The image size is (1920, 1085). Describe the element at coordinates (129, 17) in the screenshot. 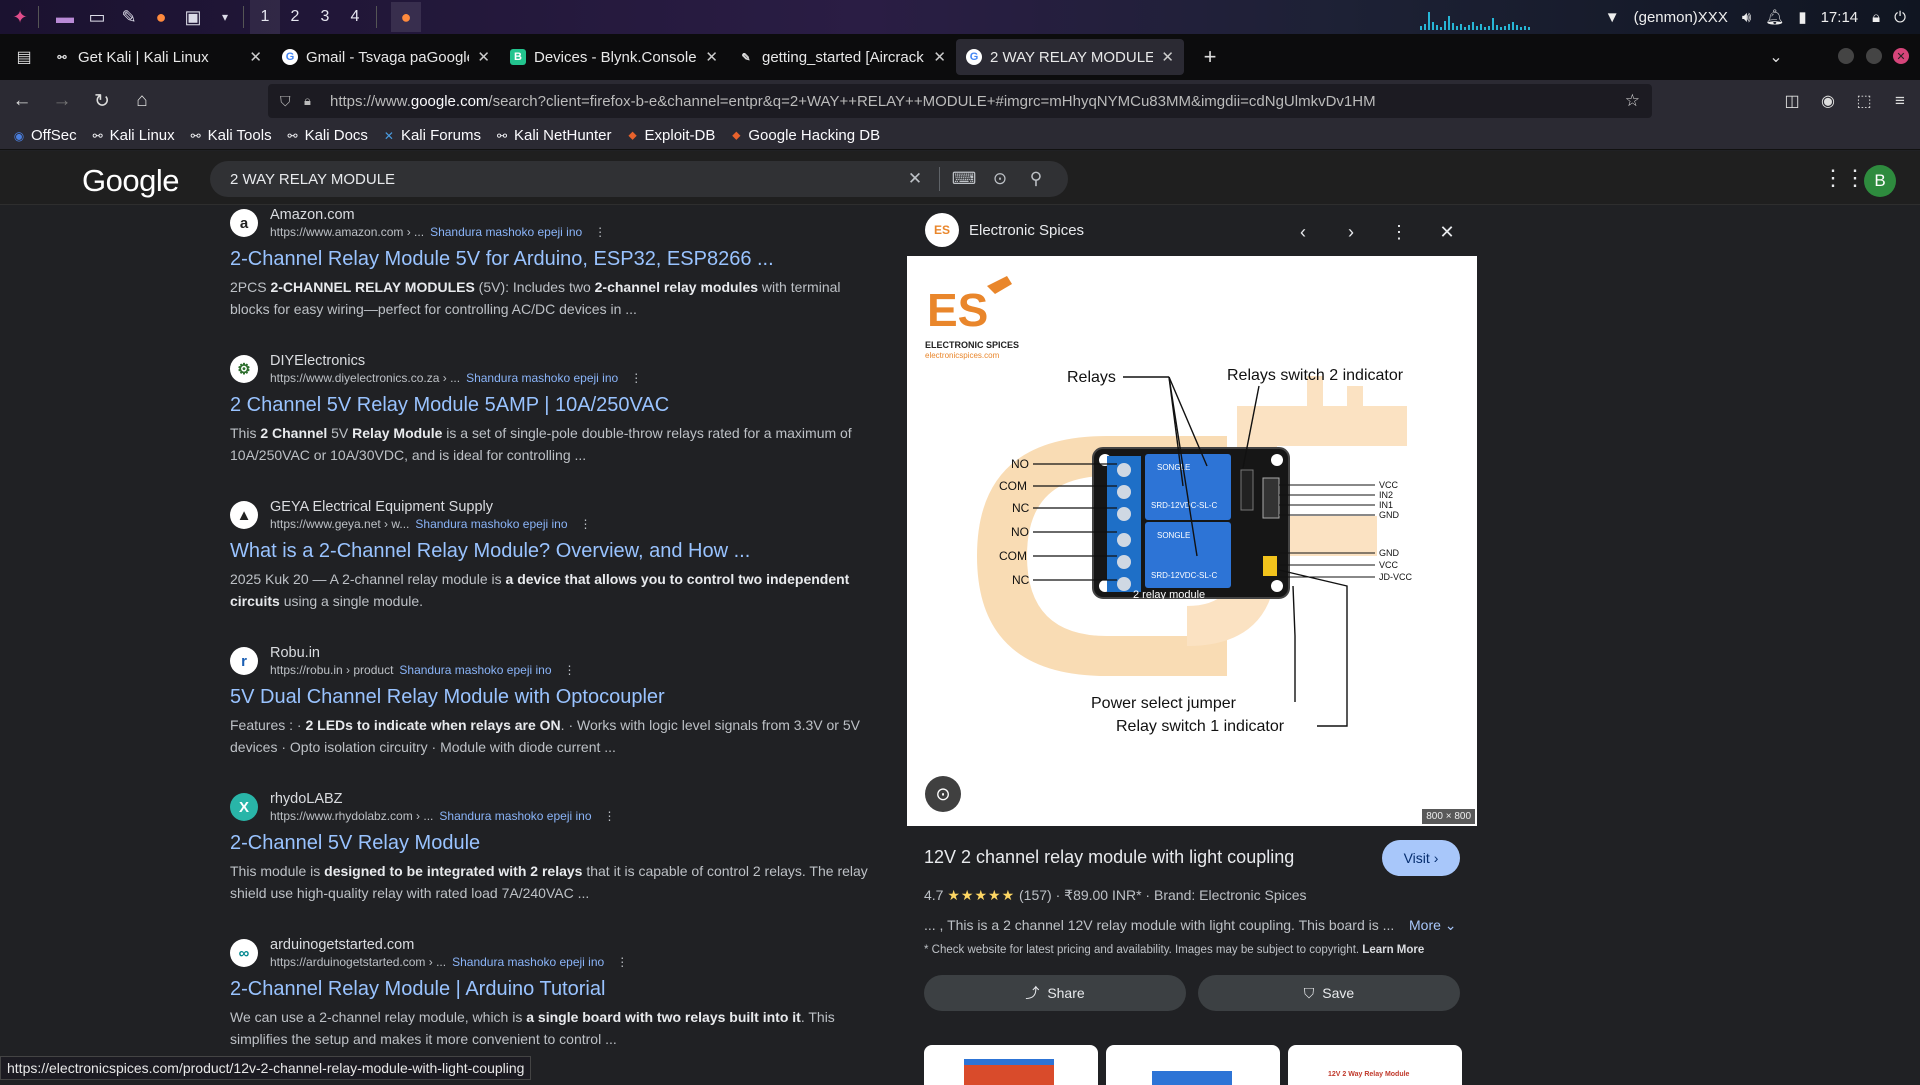

I see `text-editor-icon: ✎` at that location.